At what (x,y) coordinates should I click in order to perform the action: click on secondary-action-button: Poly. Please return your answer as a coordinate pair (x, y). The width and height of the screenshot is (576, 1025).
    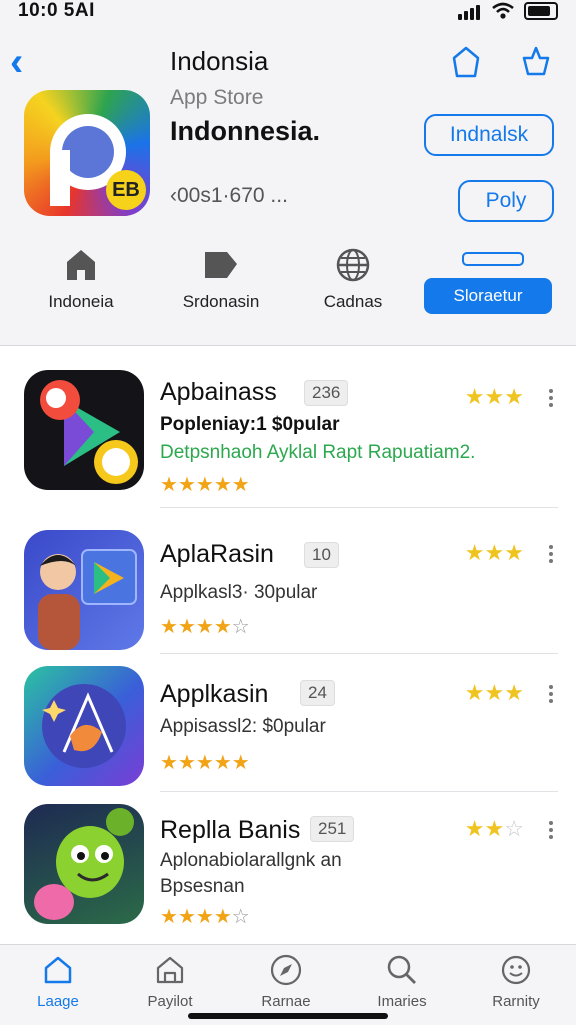
    Looking at the image, I should click on (506, 201).